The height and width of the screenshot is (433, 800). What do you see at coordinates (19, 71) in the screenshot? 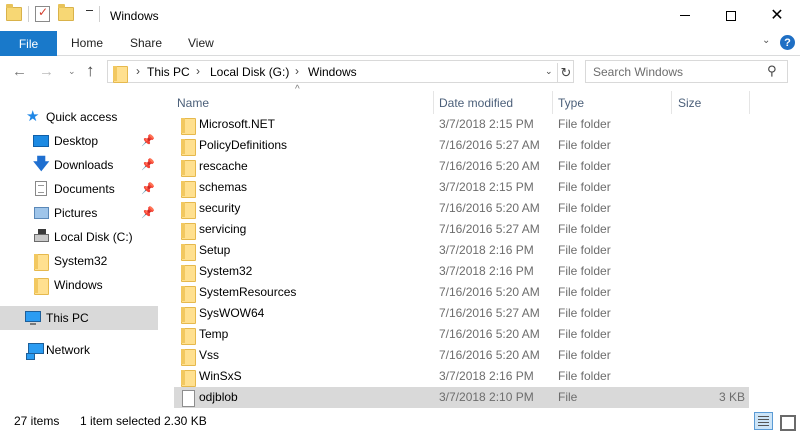
I see `back-arrow-icon: ←` at bounding box center [19, 71].